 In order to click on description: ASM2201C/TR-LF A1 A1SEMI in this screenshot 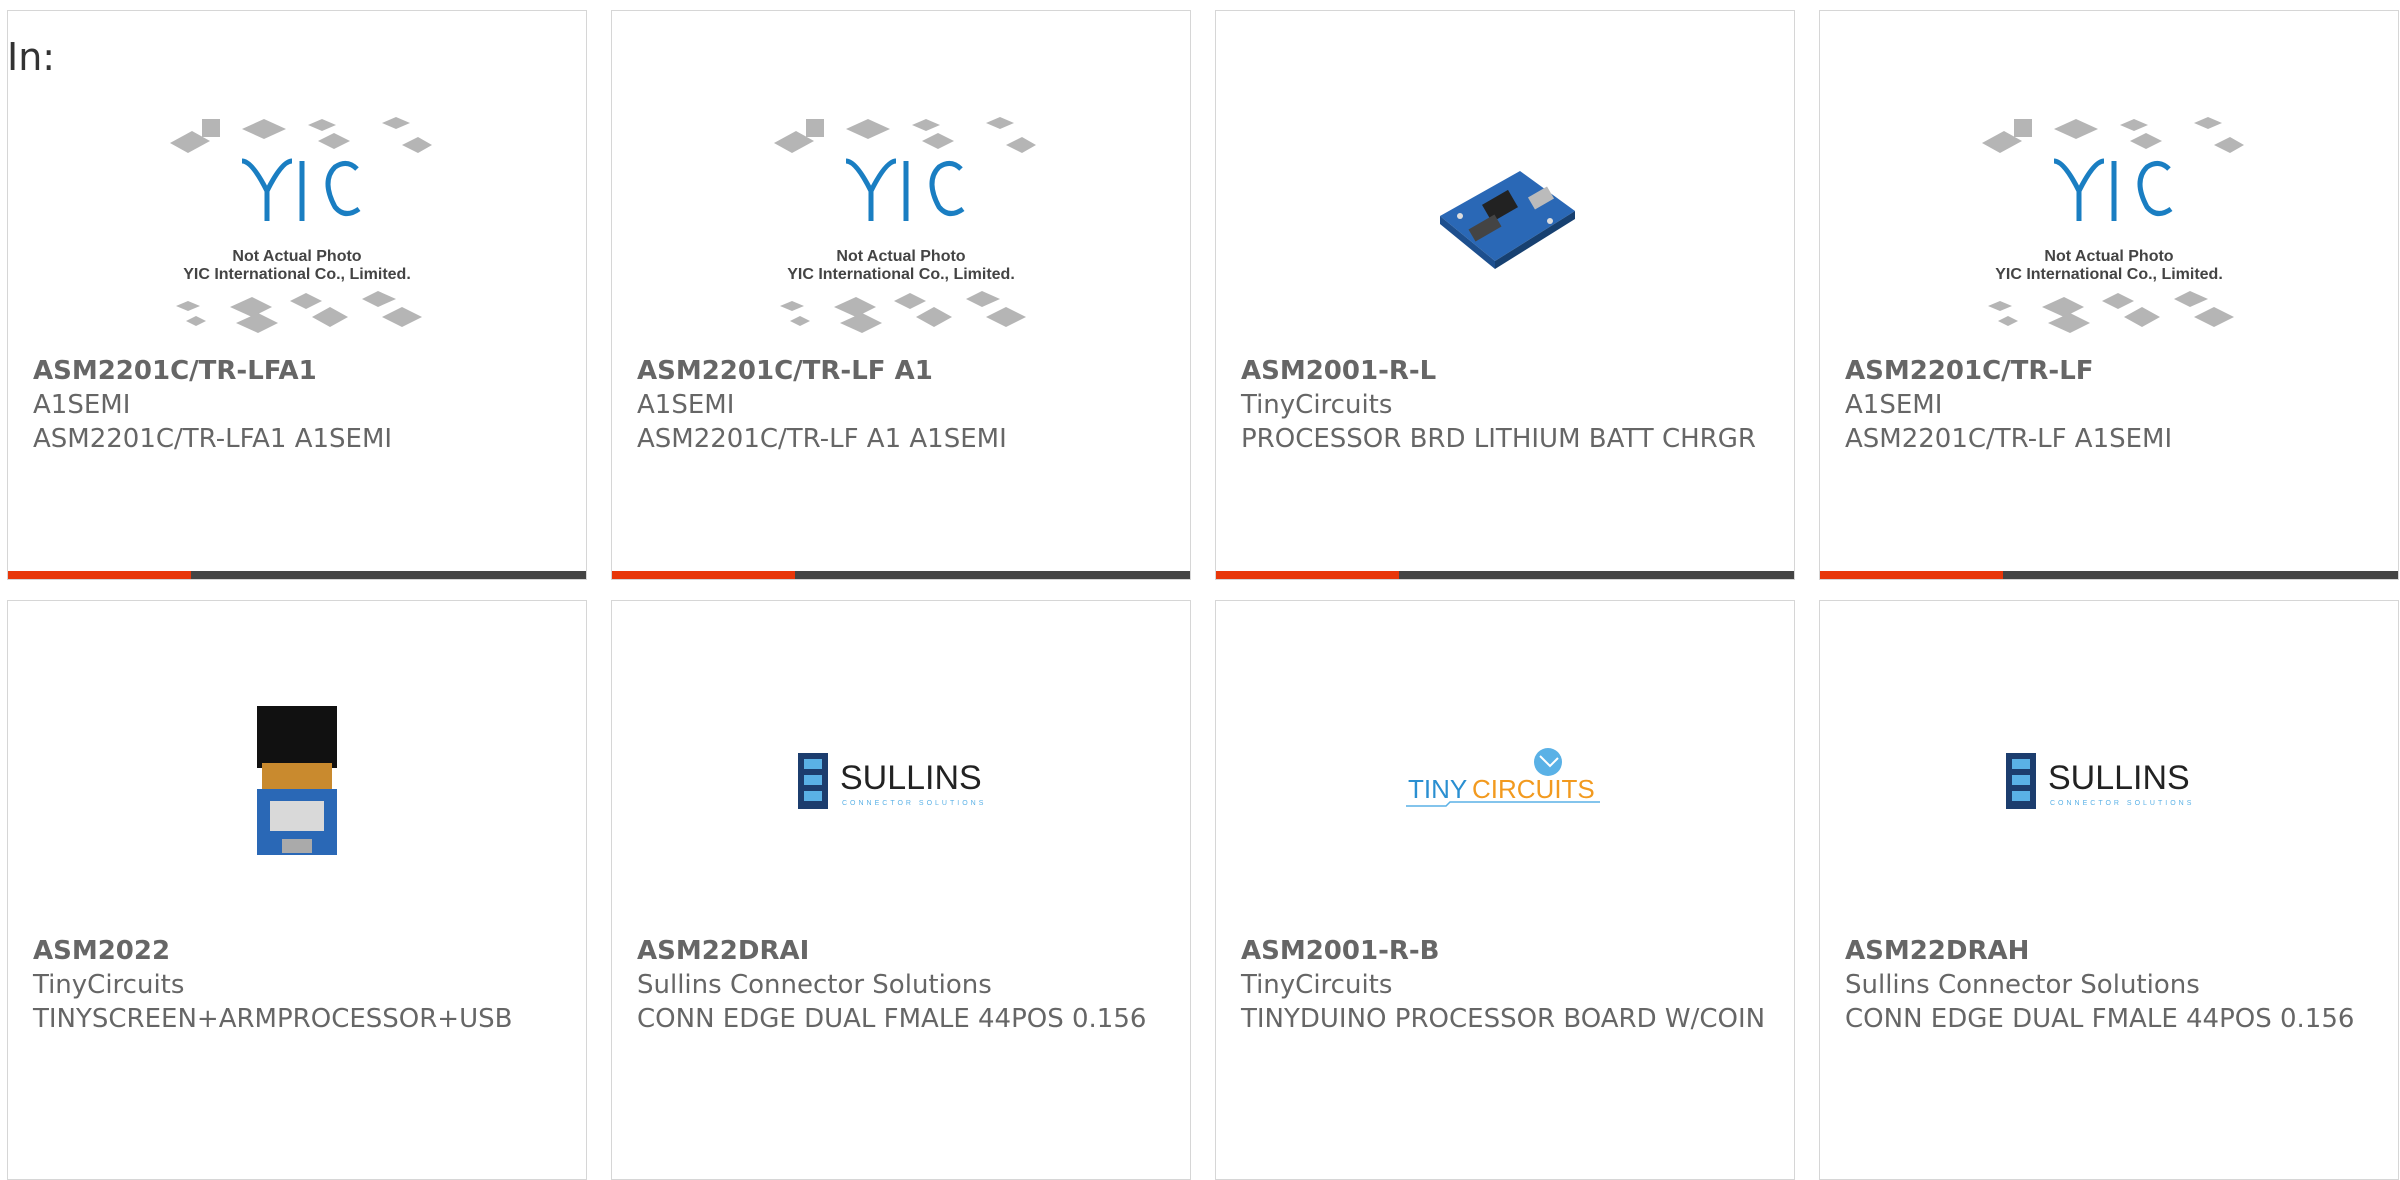, I will do `click(822, 439)`.